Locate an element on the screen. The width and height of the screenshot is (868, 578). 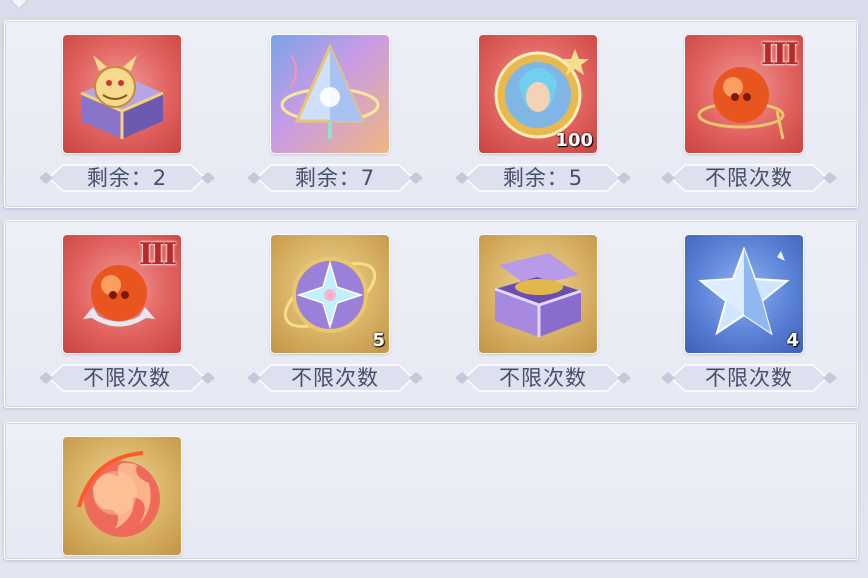
reward-item: 5 不限次数 is located at coordinates (333, 310).